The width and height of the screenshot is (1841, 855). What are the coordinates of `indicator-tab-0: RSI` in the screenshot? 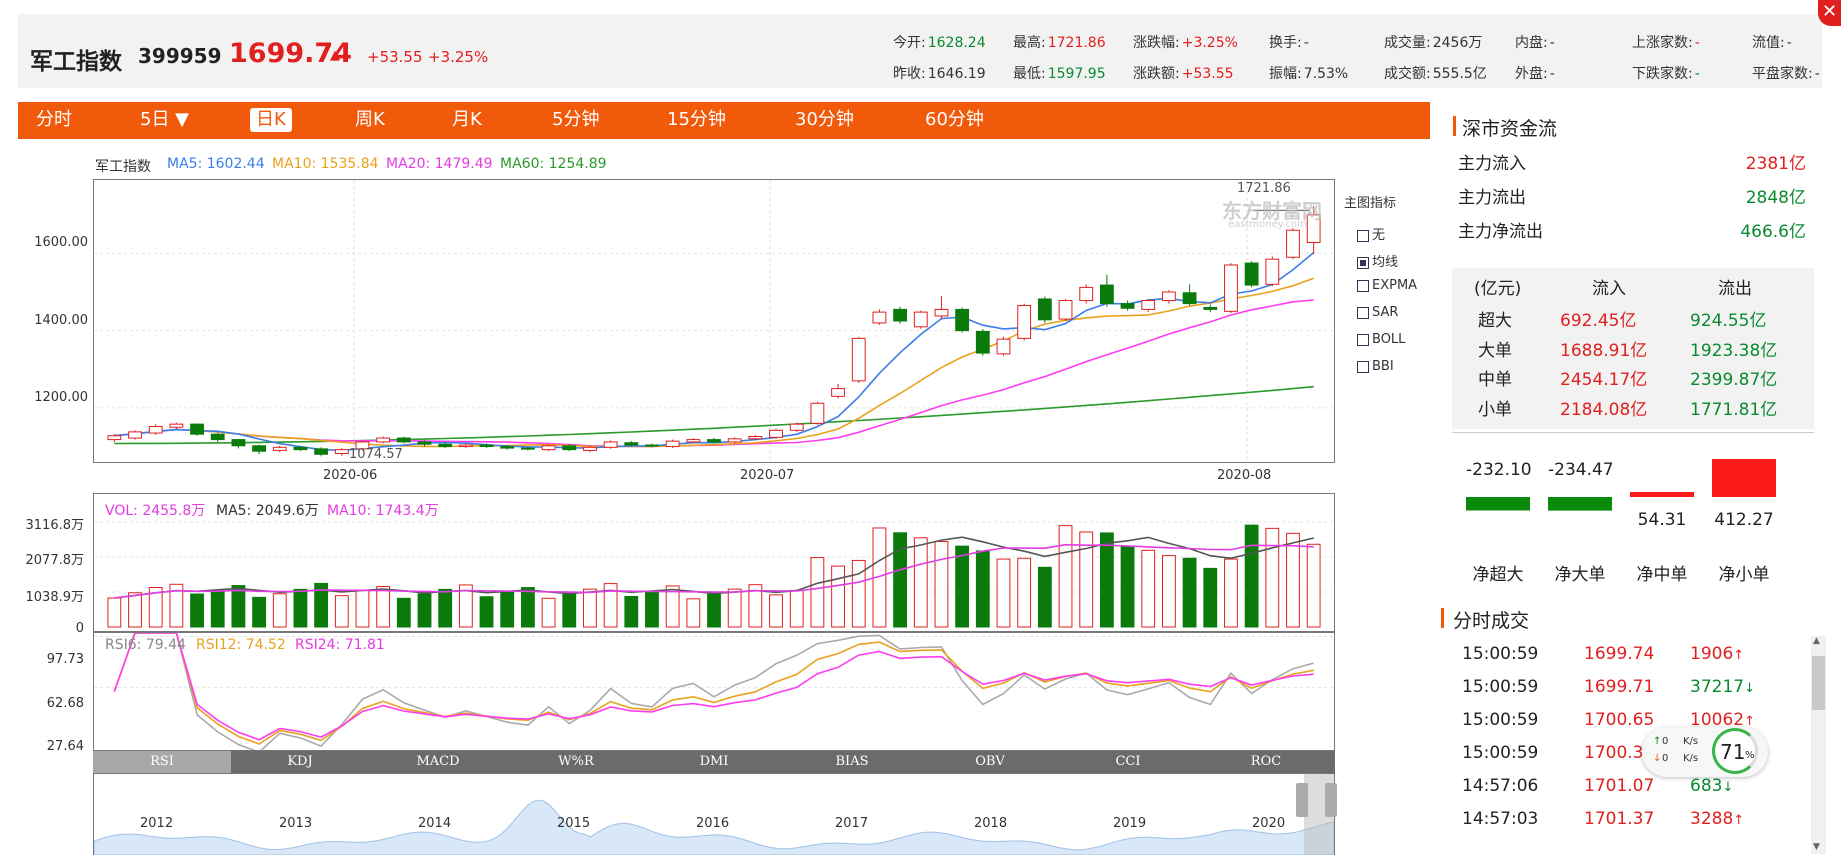 It's located at (162, 762).